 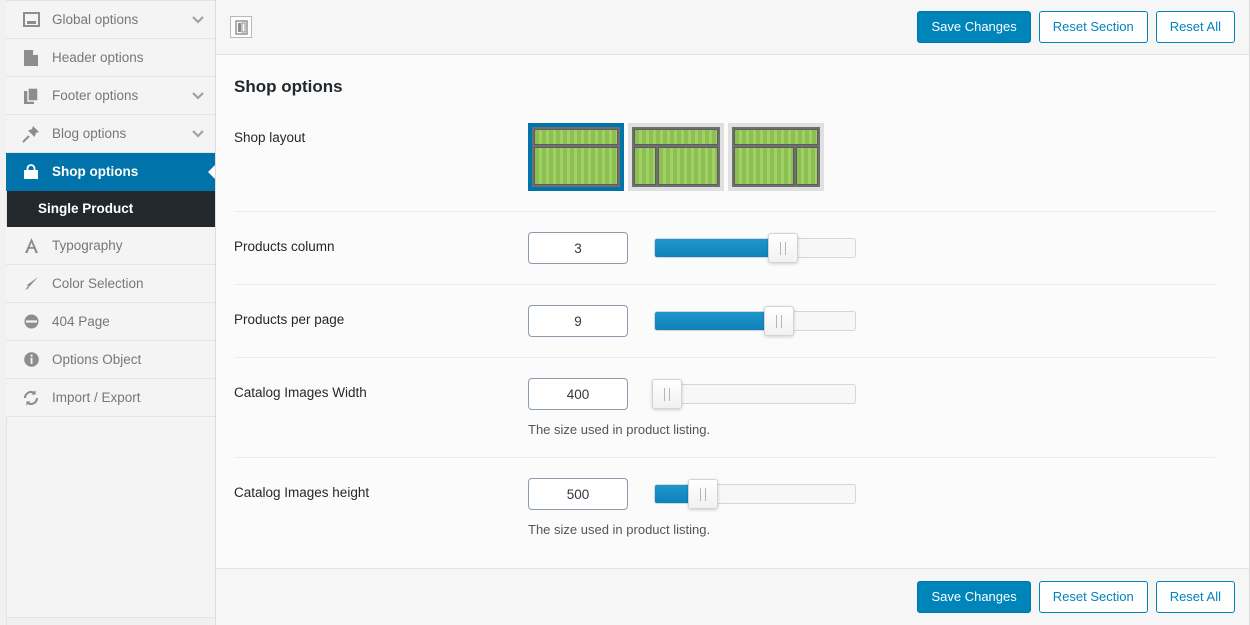 What do you see at coordinates (578, 494) in the screenshot?
I see `catalog-images-height-input` at bounding box center [578, 494].